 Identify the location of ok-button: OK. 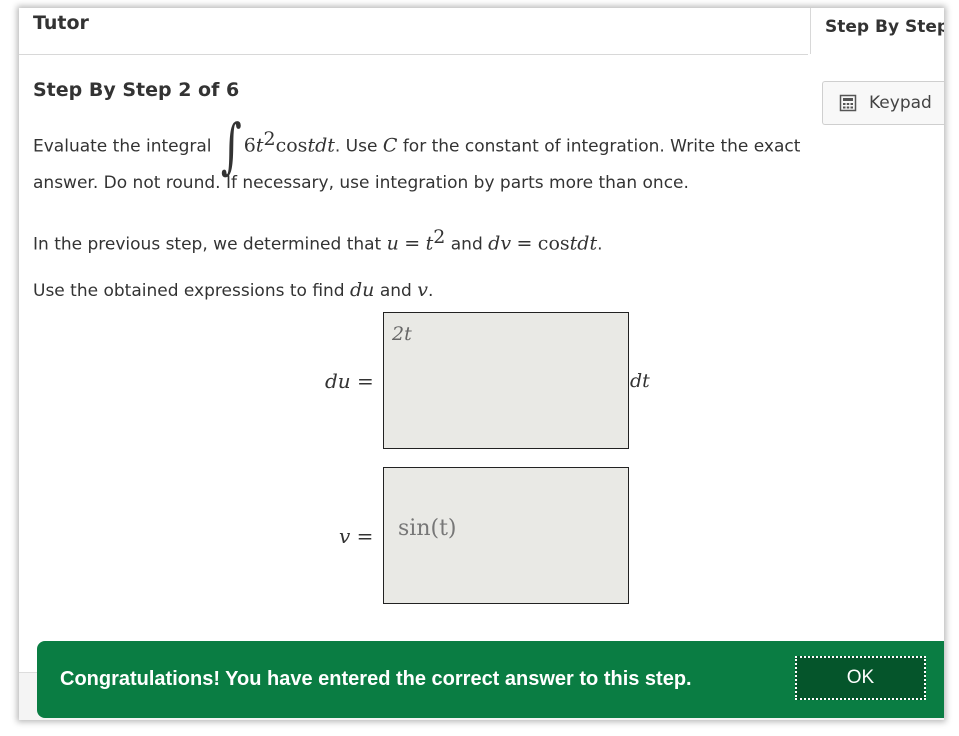
(860, 678).